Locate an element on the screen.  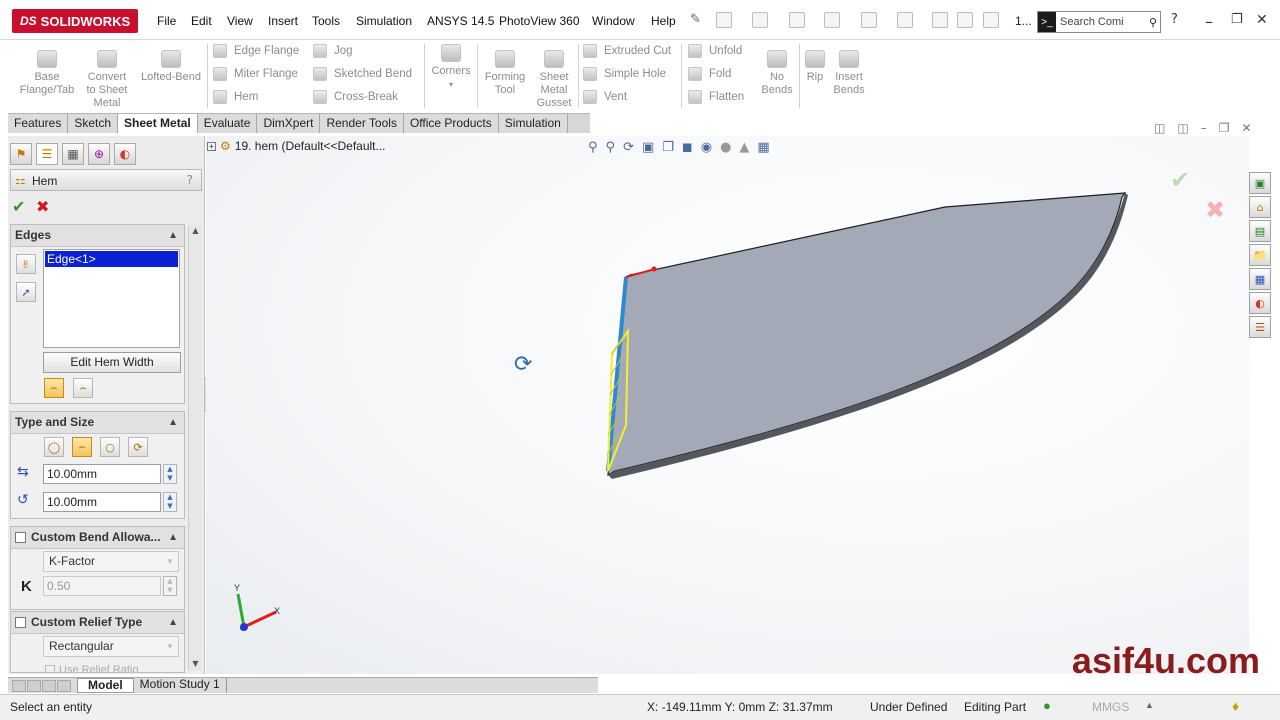
tab-evaluate: Evaluate is located at coordinates (227, 123).